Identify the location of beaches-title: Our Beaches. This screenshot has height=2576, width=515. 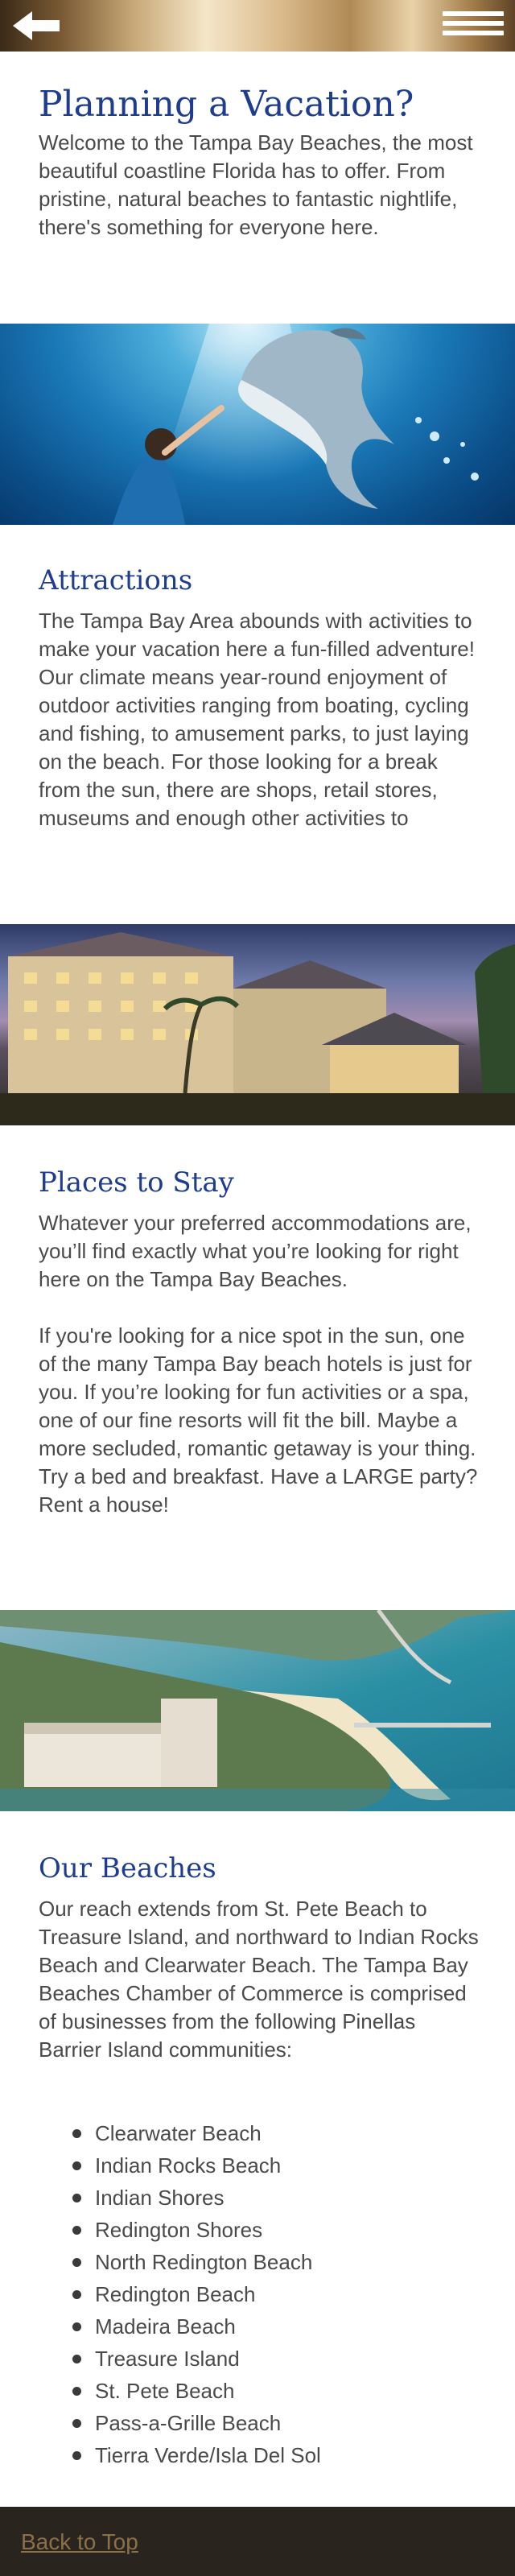
(127, 1868).